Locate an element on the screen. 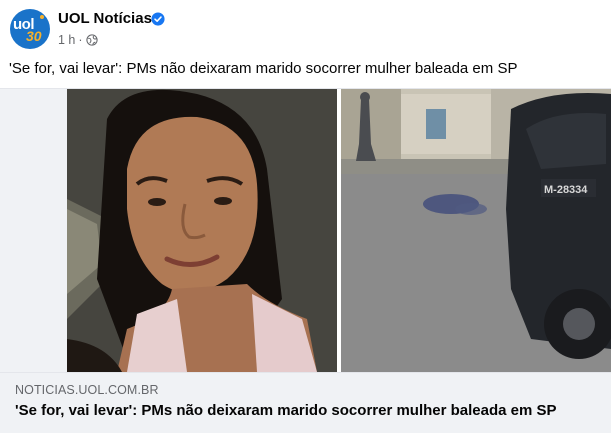 The height and width of the screenshot is (433, 611). post-meta: 1 h · is located at coordinates (78, 40).